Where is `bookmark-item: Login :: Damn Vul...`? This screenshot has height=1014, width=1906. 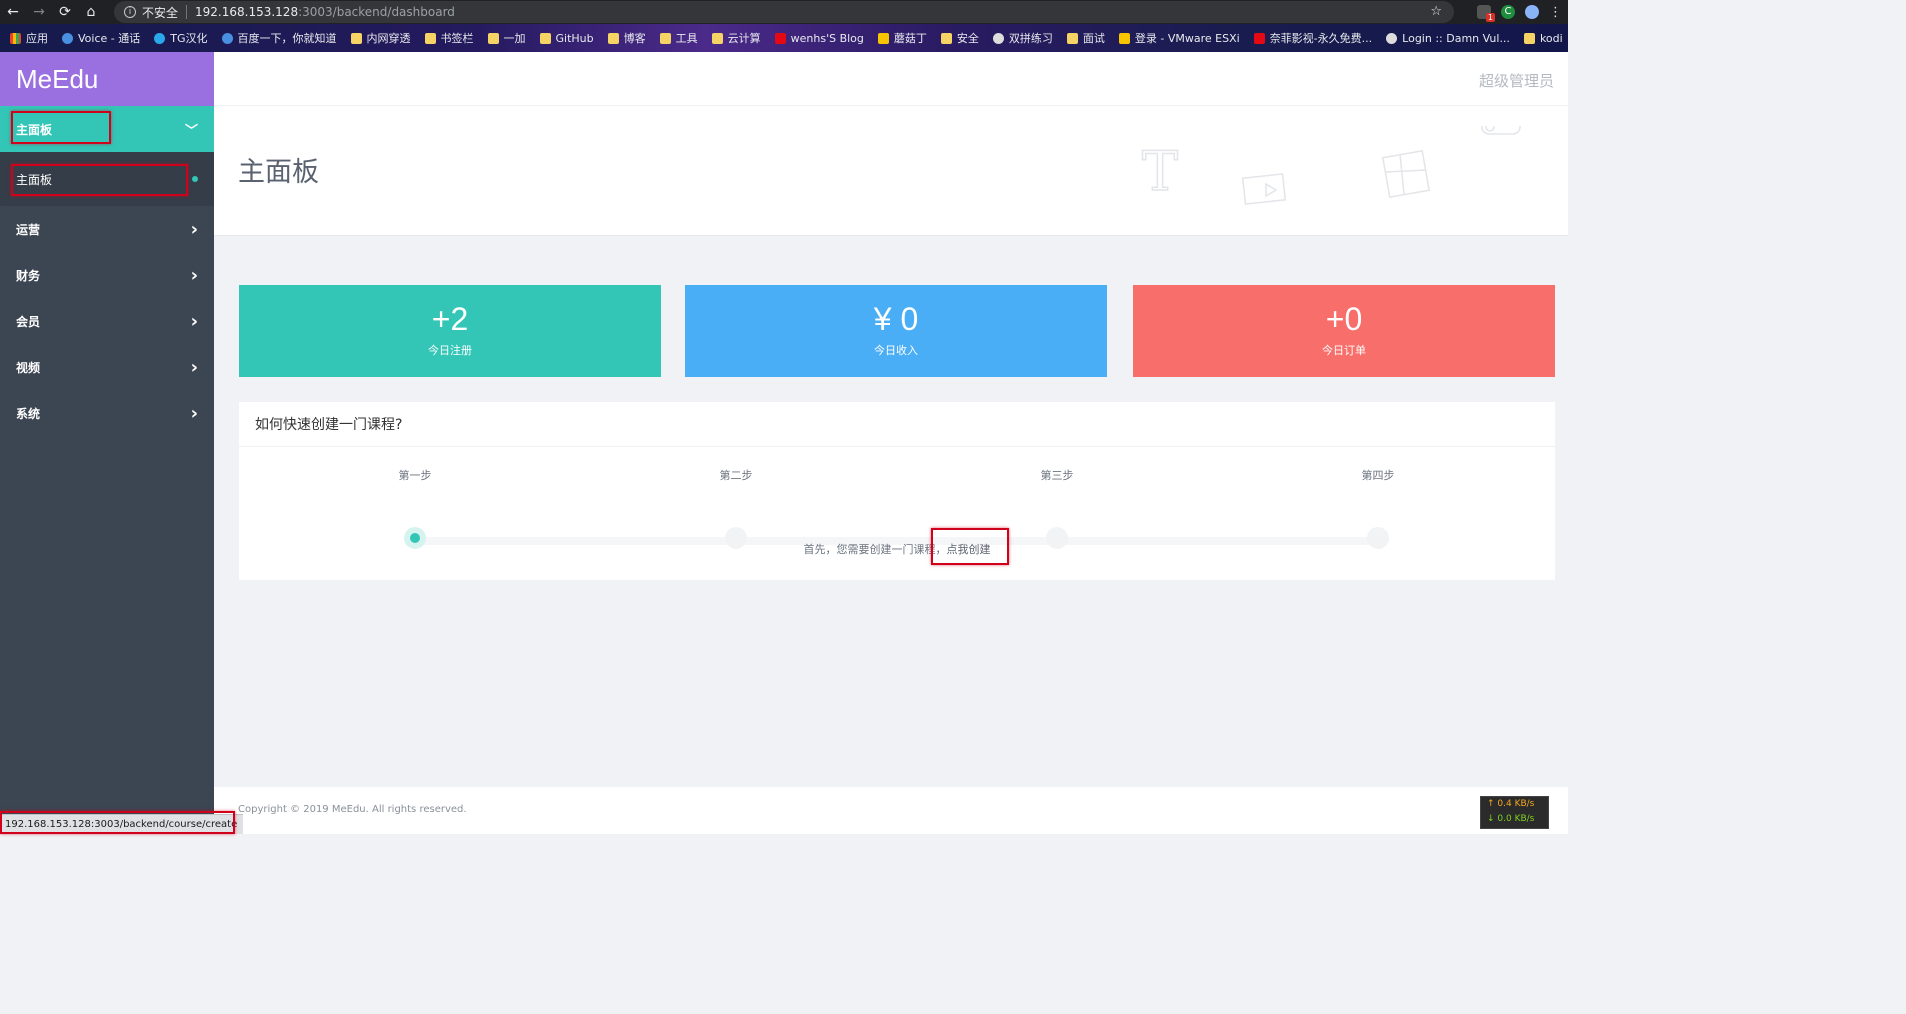 bookmark-item: Login :: Damn Vul... is located at coordinates (1448, 38).